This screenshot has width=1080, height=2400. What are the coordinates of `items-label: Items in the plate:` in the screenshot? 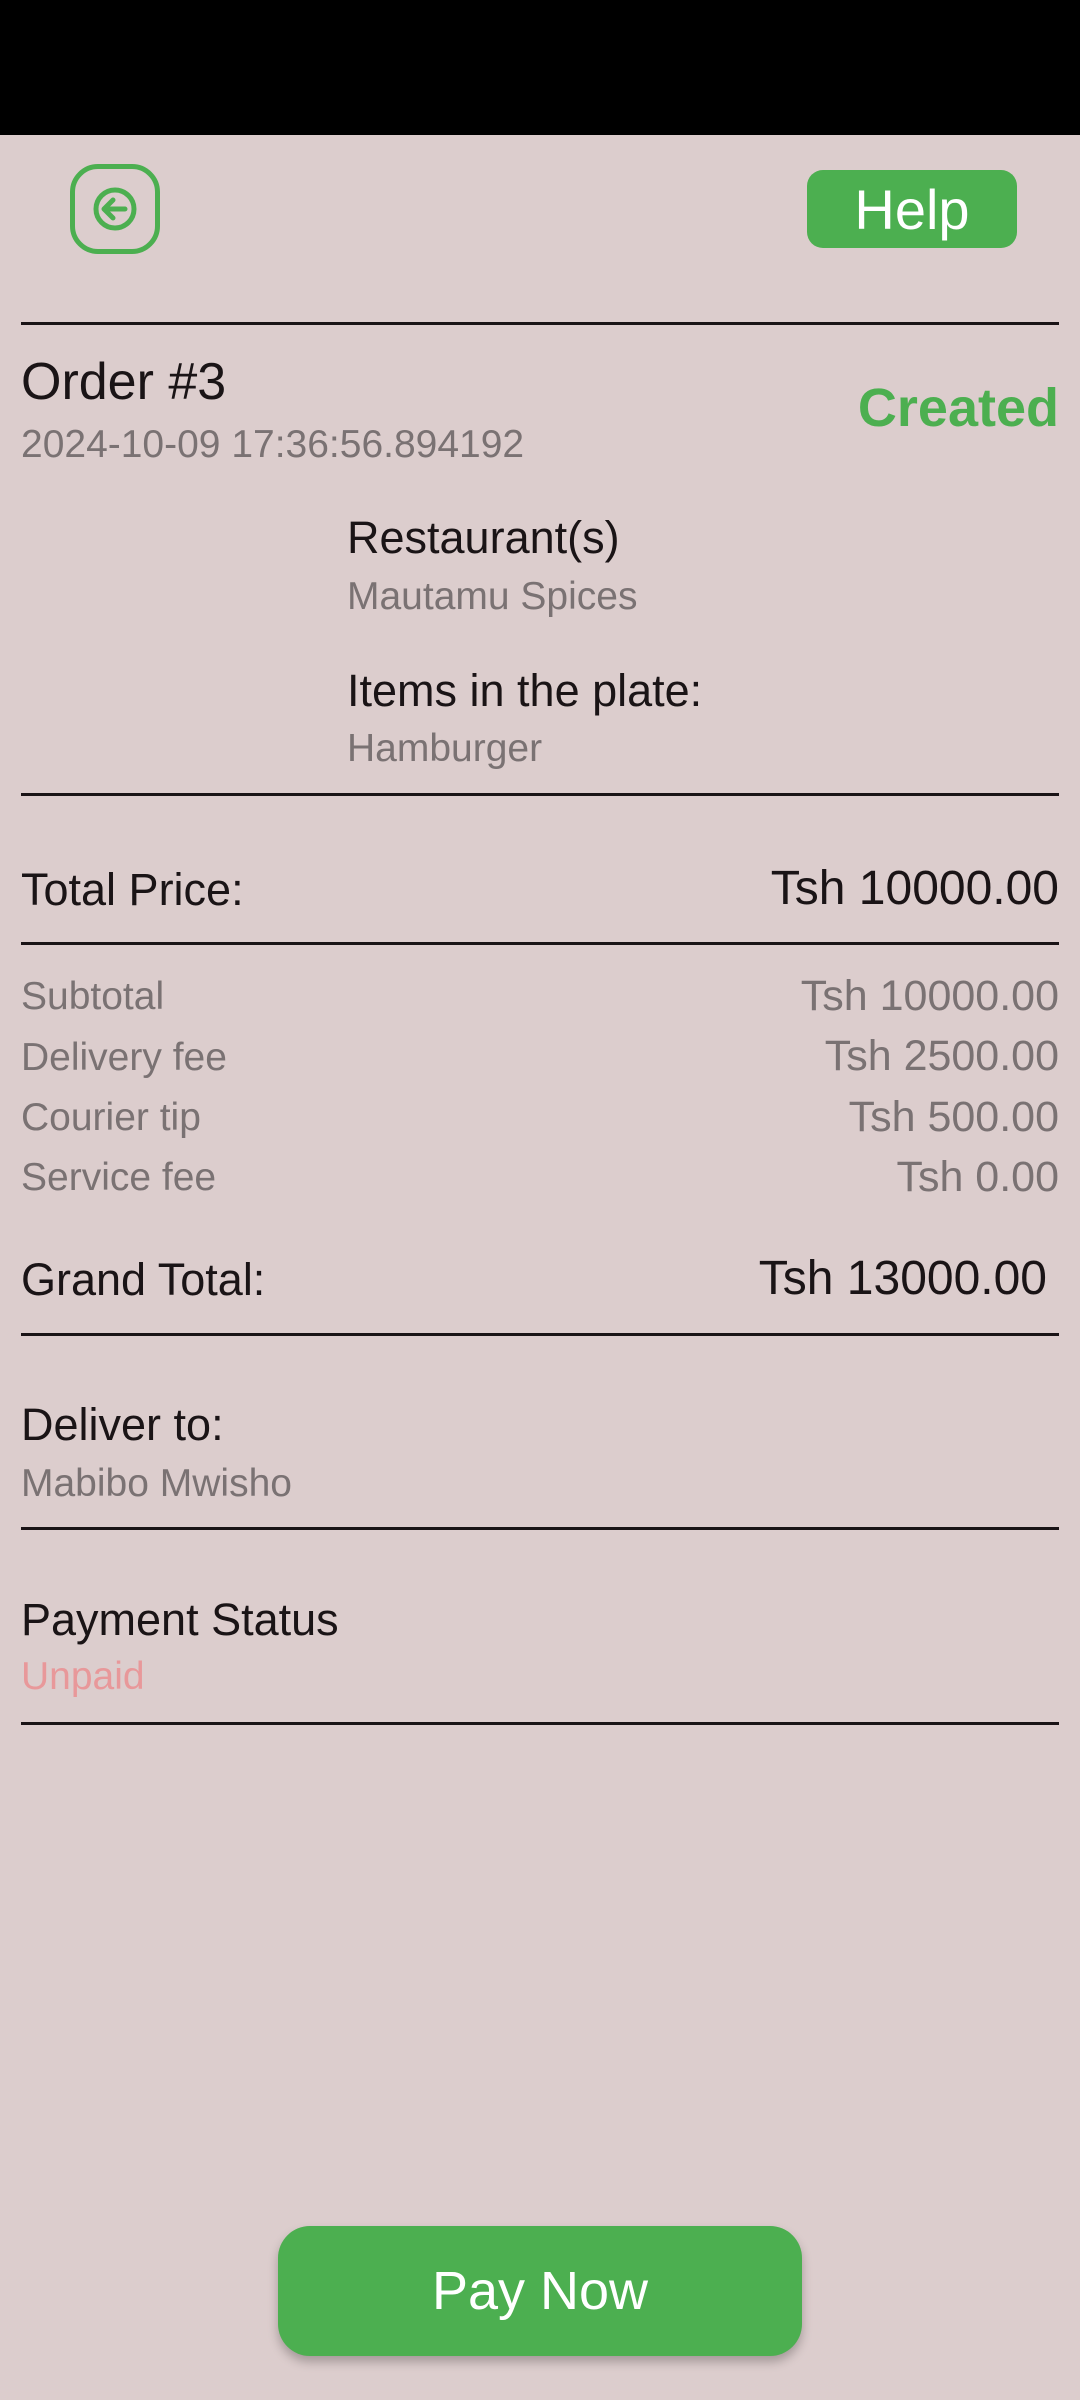 It's located at (525, 690).